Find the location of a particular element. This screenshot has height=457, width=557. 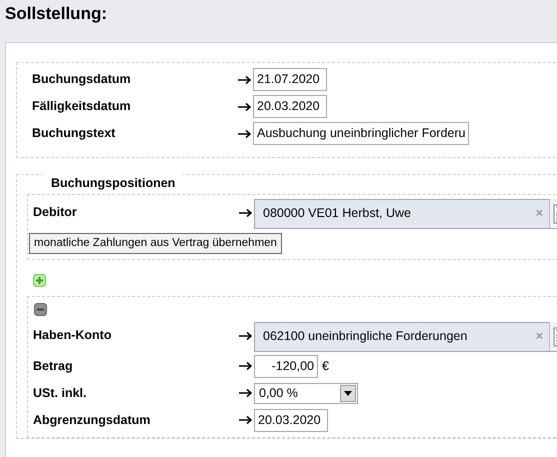

input-field: Ausbuchung uneinbringlicher Forderu is located at coordinates (361, 133).